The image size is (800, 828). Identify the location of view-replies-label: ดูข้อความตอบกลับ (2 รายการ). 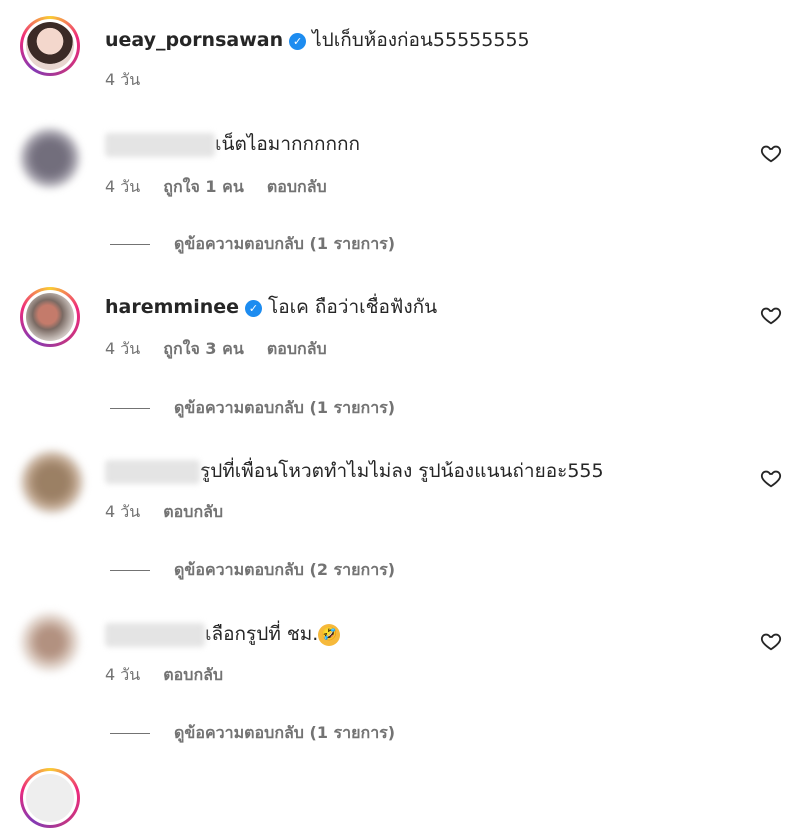
(285, 569).